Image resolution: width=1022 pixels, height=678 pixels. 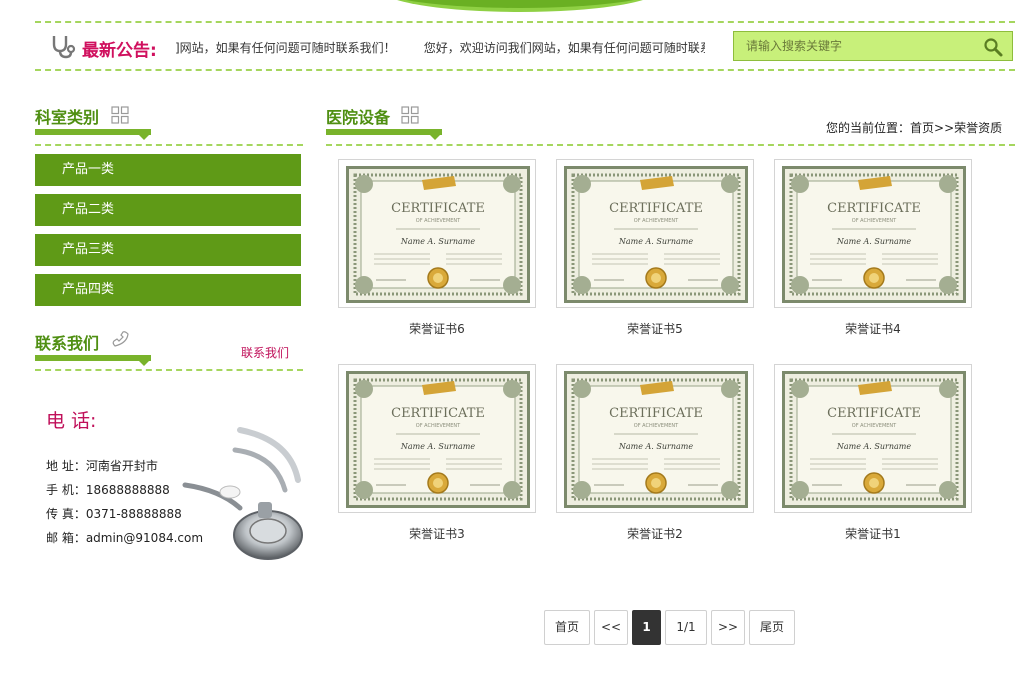 I want to click on search-icon, so click(x=993, y=47).